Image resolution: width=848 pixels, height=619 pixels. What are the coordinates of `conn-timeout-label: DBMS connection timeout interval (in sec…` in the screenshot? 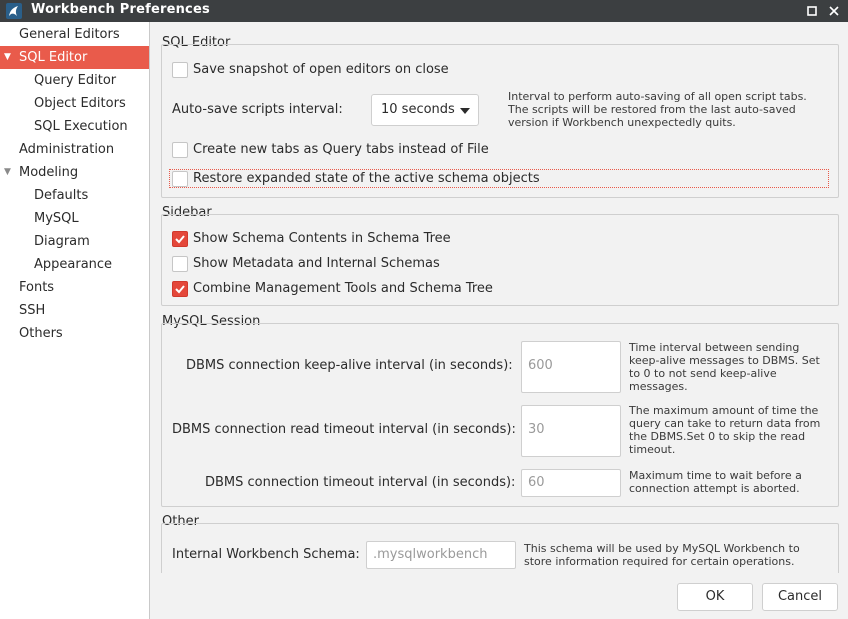 It's located at (360, 482).